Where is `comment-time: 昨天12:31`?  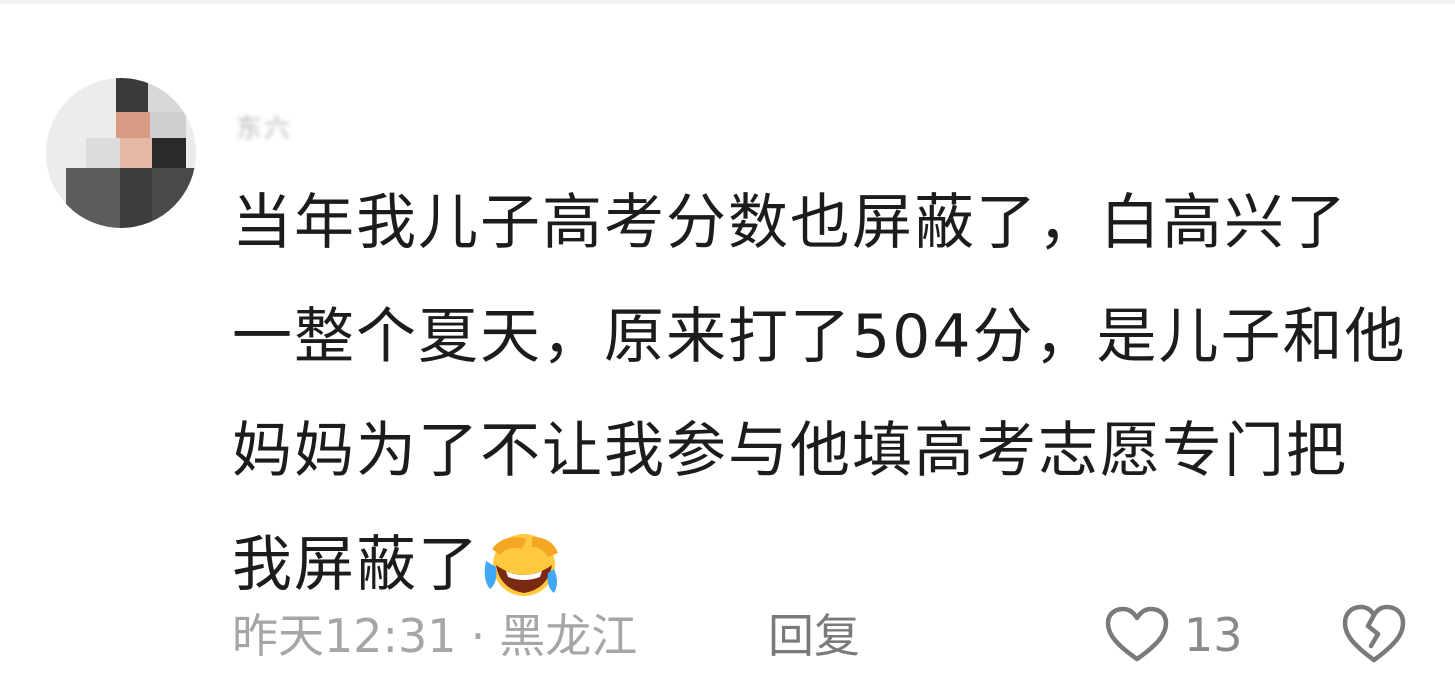
comment-time: 昨天12:31 is located at coordinates (344, 636).